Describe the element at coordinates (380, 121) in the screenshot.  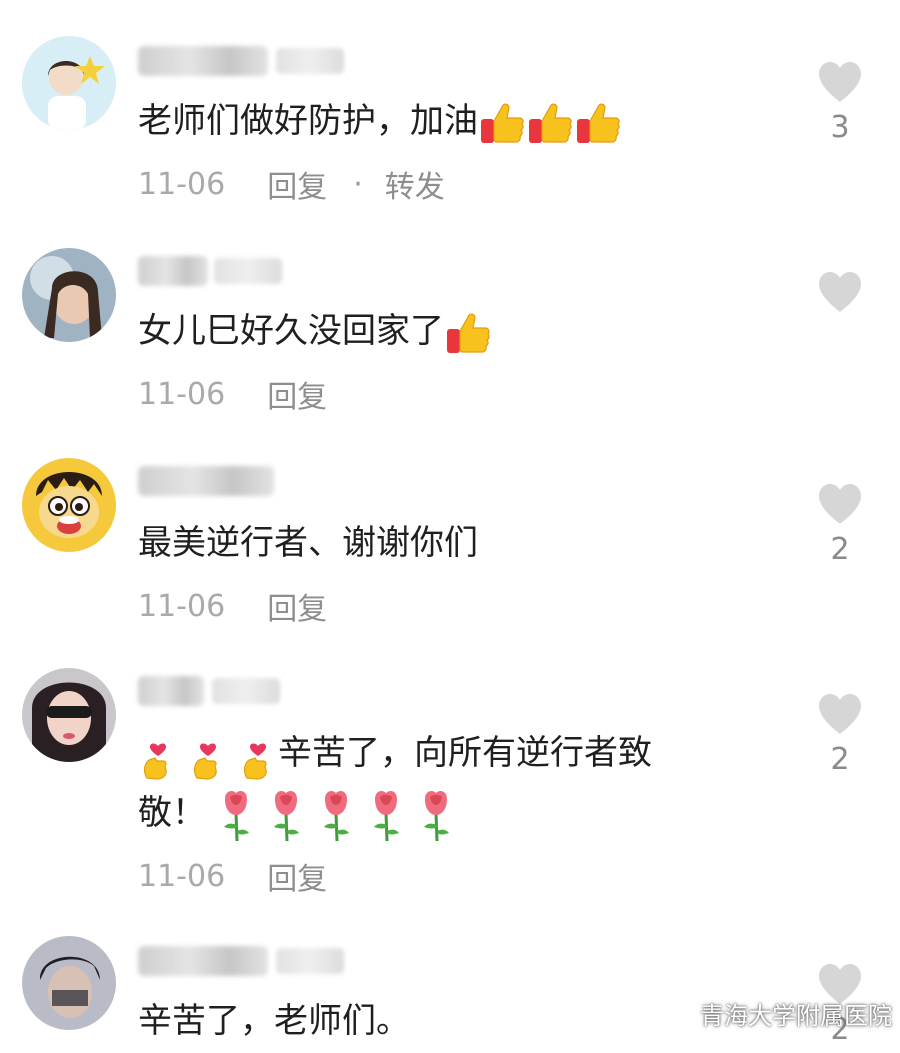
I see `comment-text: 老师们做好防护，加油` at that location.